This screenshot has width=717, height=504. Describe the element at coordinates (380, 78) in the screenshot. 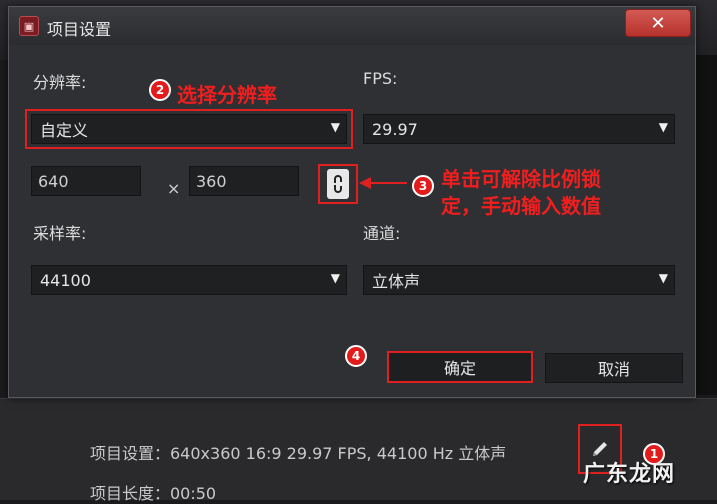

I see `fps-label: FPS:` at that location.